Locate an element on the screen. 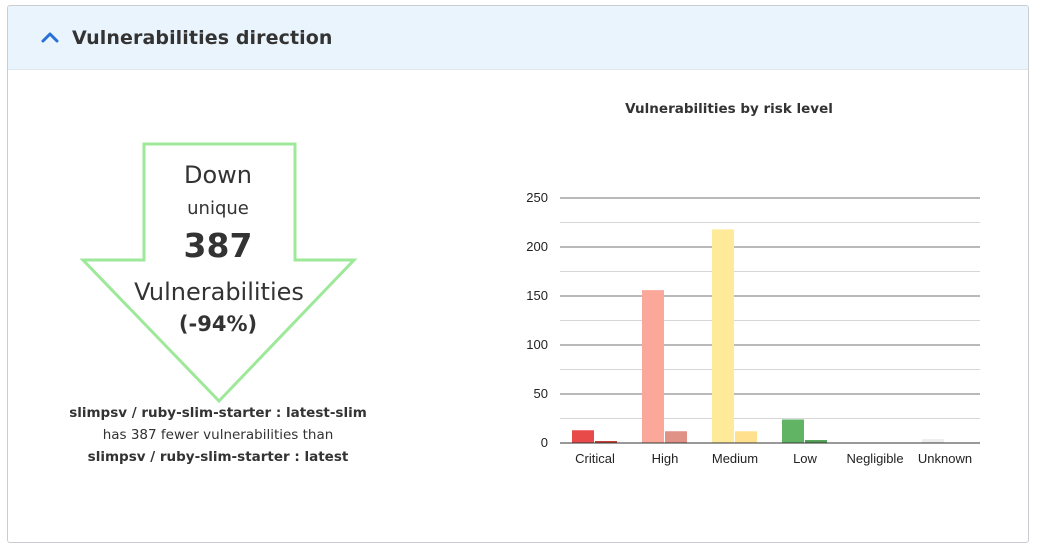 The width and height of the screenshot is (1042, 555). x-tick-label: Medium is located at coordinates (735, 458).